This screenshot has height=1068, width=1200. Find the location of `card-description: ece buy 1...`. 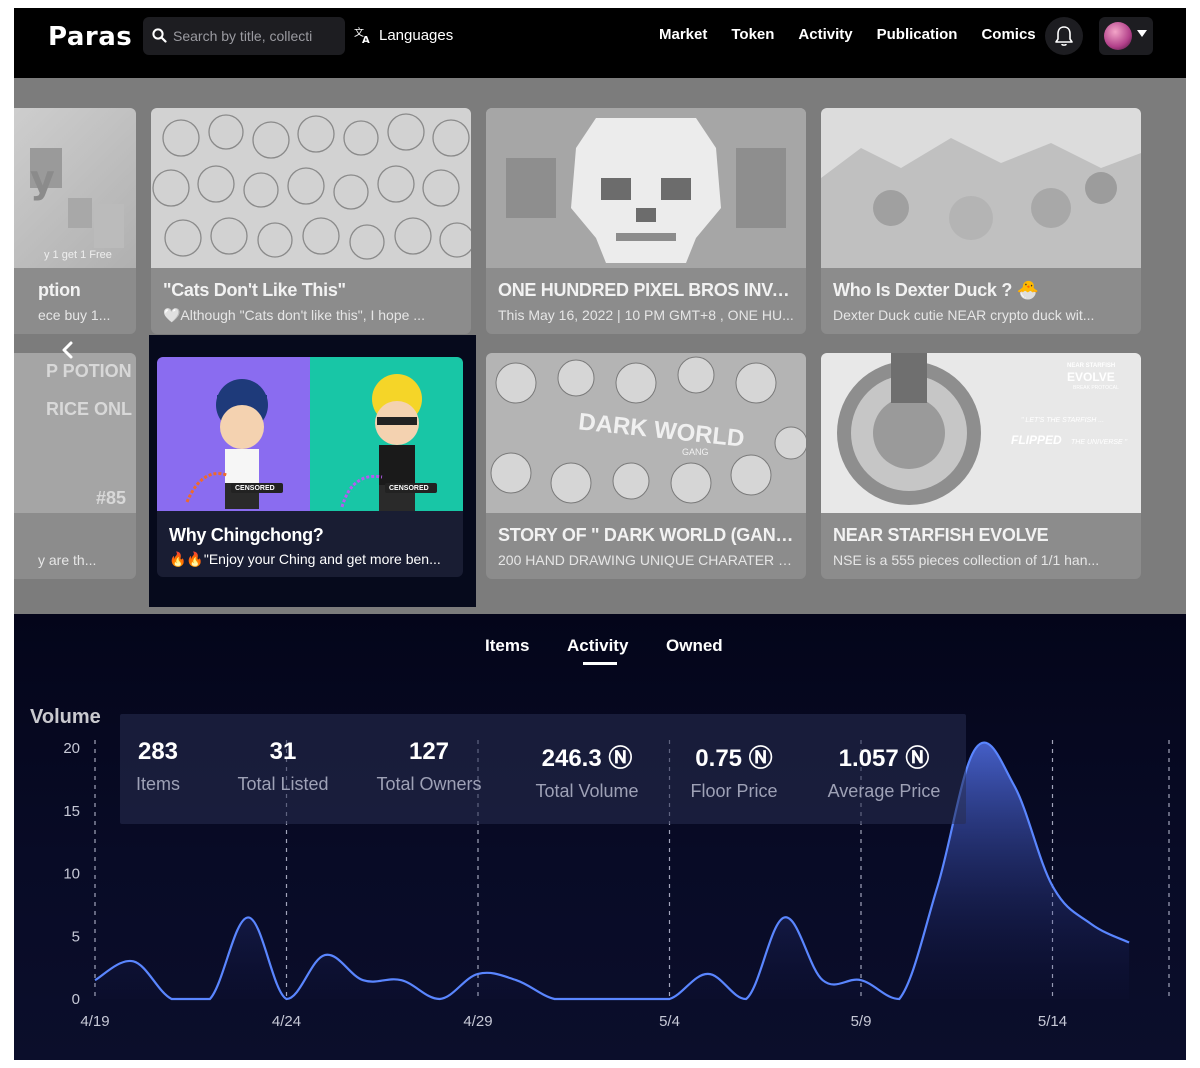

card-description: ece buy 1... is located at coordinates (74, 315).